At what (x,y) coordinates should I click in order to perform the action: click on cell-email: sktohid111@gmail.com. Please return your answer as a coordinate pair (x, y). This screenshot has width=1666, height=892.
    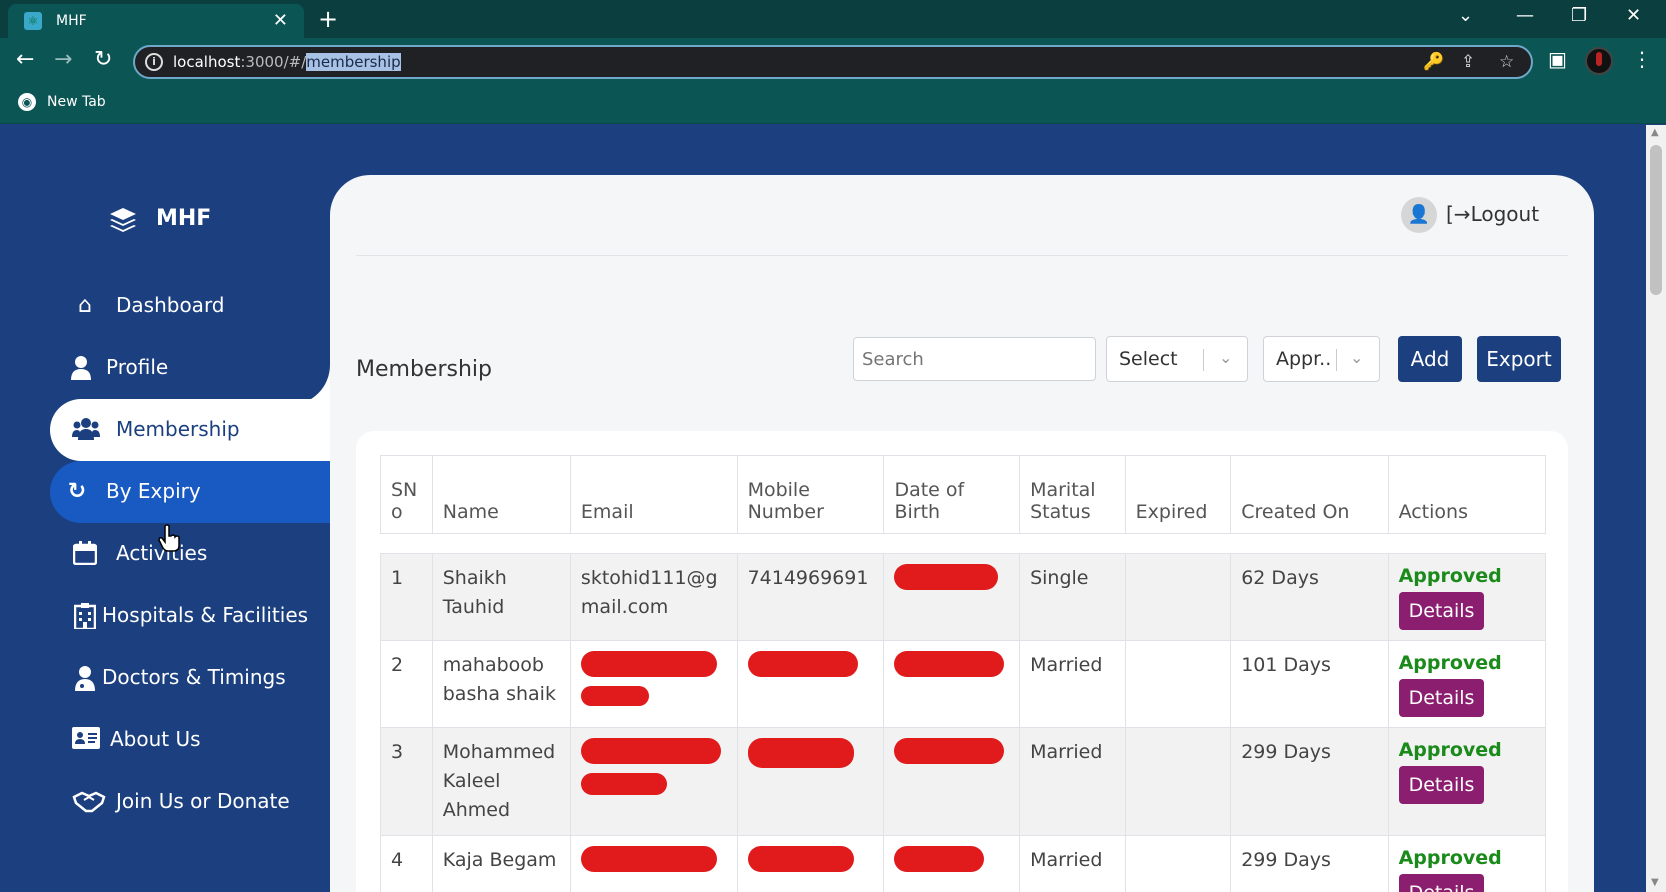
    Looking at the image, I should click on (653, 597).